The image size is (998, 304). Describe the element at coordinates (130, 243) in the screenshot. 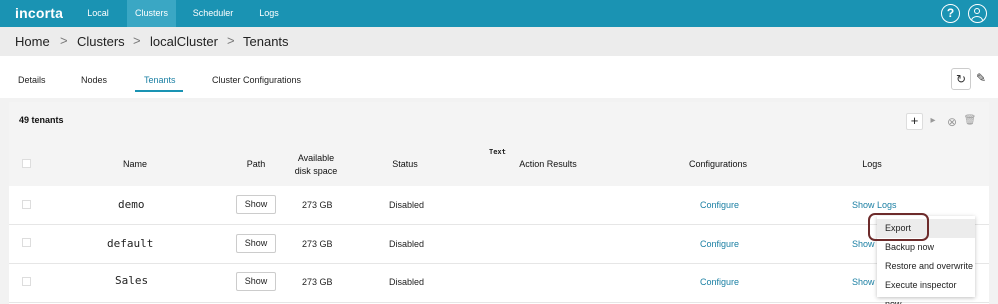

I see `tenant-name: default` at that location.